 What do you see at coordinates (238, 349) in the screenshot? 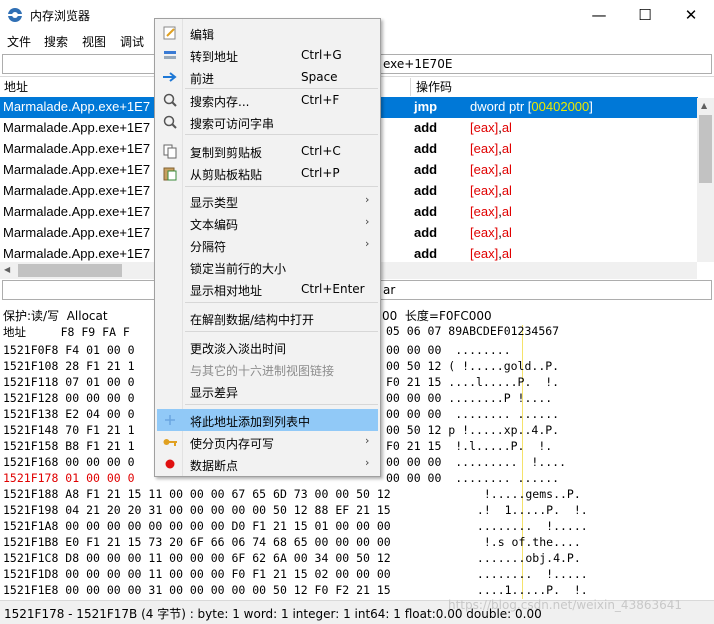
I see `menu-item-label: 更改淡入淡出时间` at bounding box center [238, 349].